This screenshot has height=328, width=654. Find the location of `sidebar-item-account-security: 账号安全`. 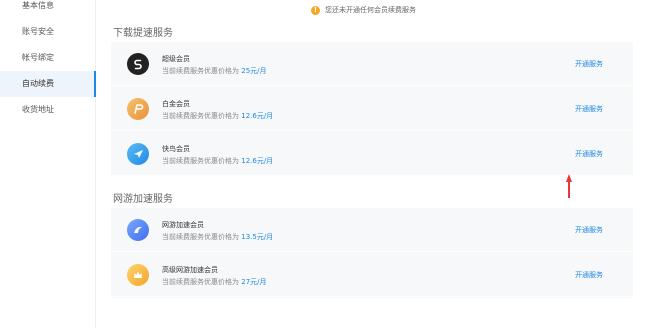

sidebar-item-account-security: 账号安全 is located at coordinates (48, 32).